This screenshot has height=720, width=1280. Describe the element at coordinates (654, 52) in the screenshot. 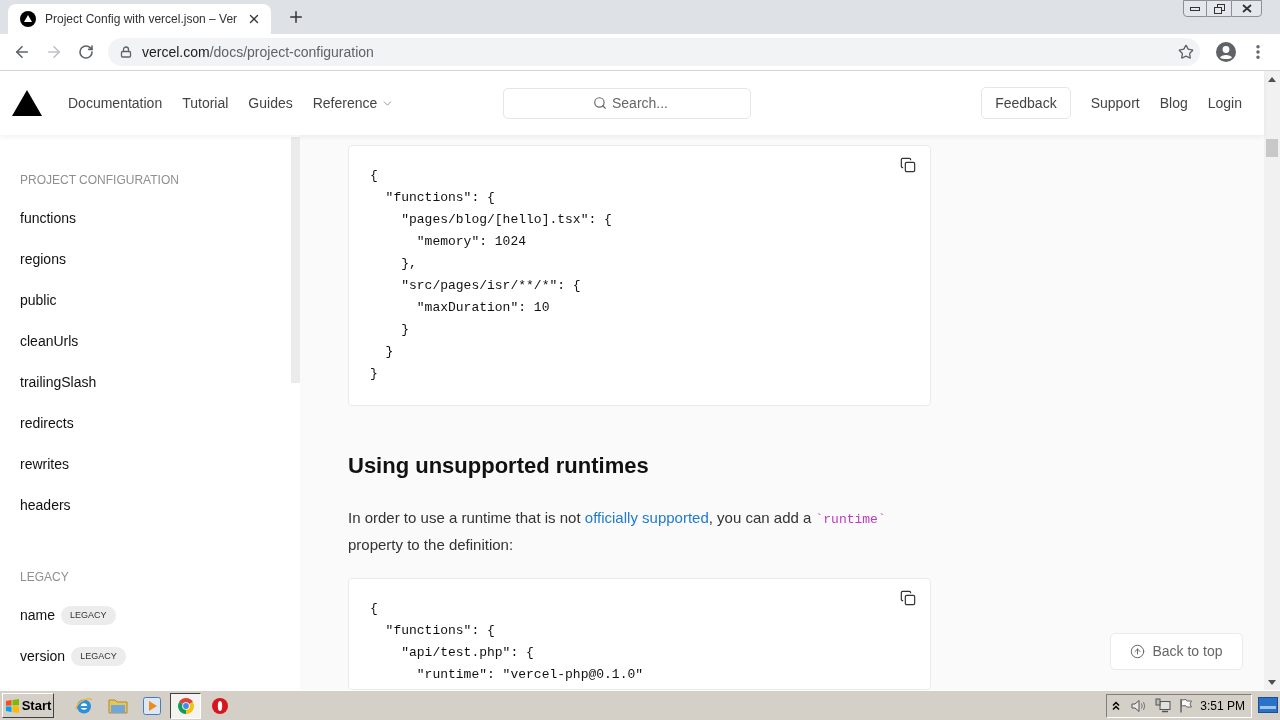

I see `address-field: vercel.com/docs/project-configuration` at that location.